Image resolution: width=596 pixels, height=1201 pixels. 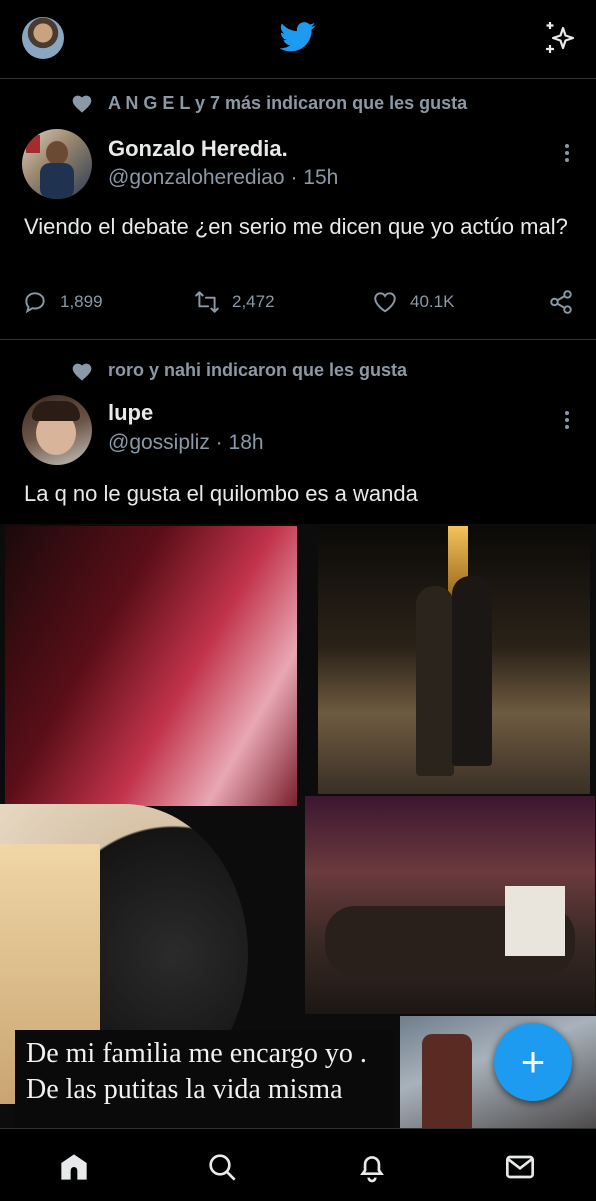 What do you see at coordinates (385, 302) in the screenshot?
I see `like-icon` at bounding box center [385, 302].